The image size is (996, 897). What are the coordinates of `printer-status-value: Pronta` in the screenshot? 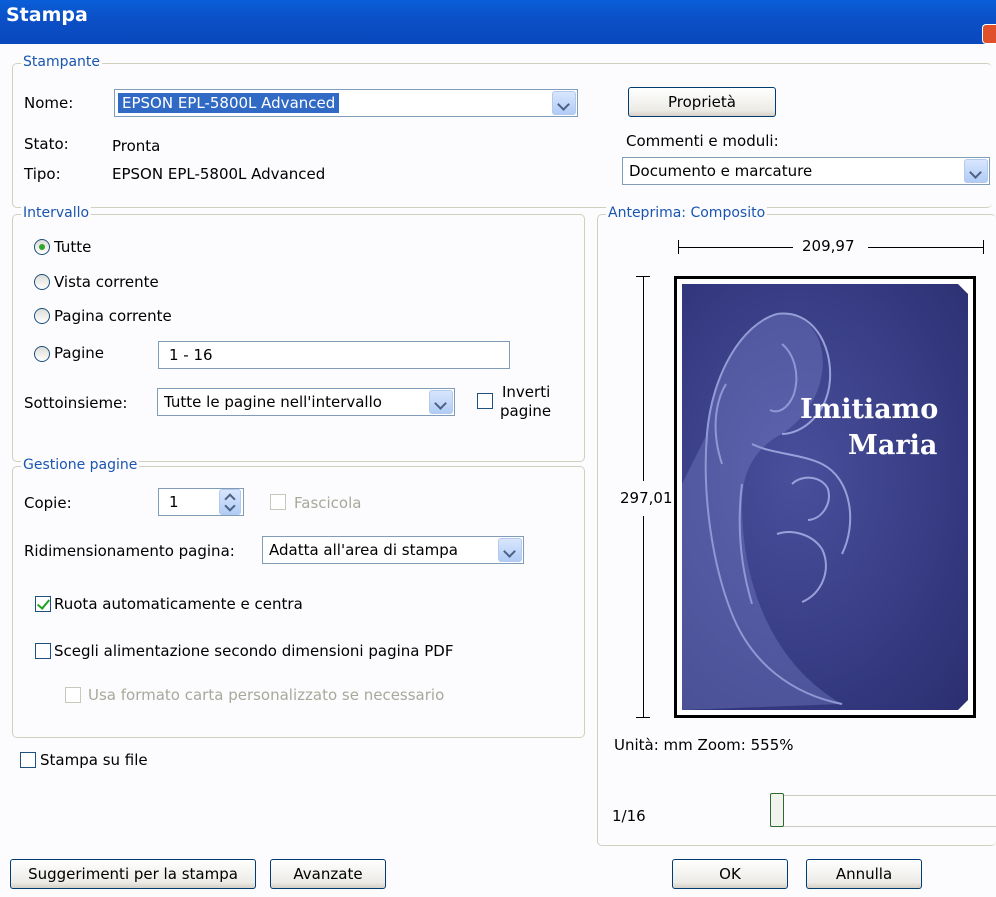 It's located at (136, 146).